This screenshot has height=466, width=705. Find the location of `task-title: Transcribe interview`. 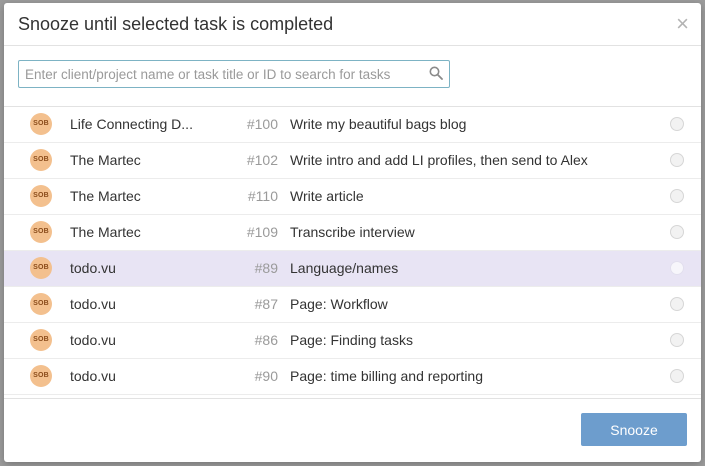

task-title: Transcribe interview is located at coordinates (352, 232).